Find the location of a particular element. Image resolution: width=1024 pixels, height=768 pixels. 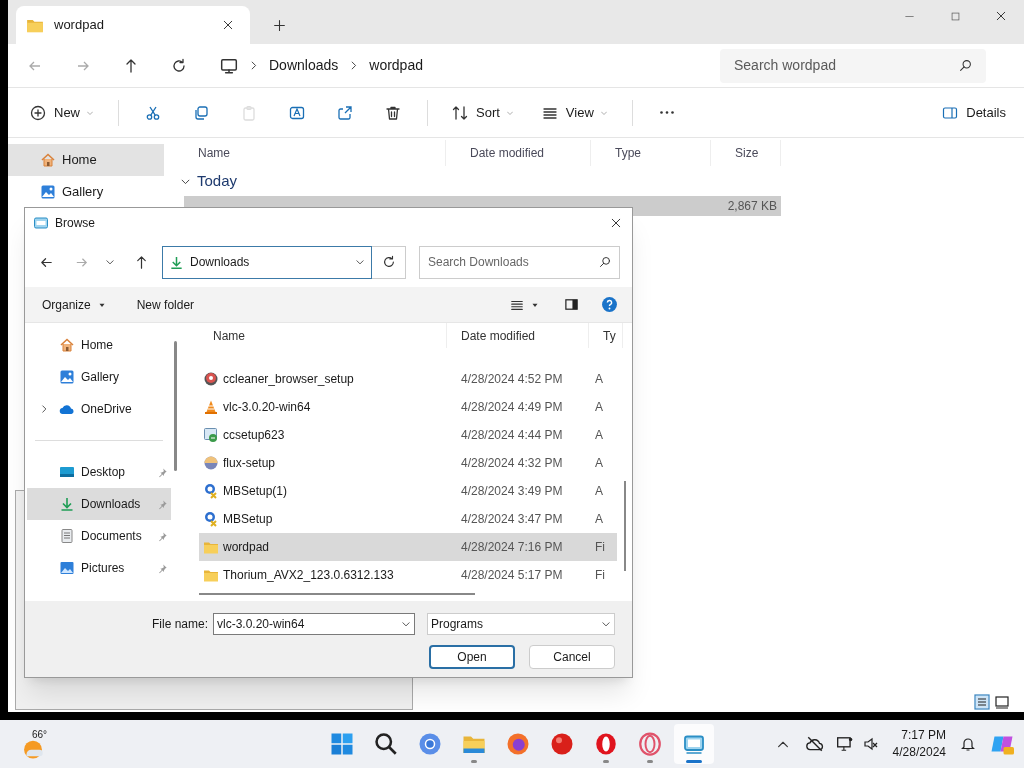

sidebar-item: Gallery is located at coordinates (86, 192).